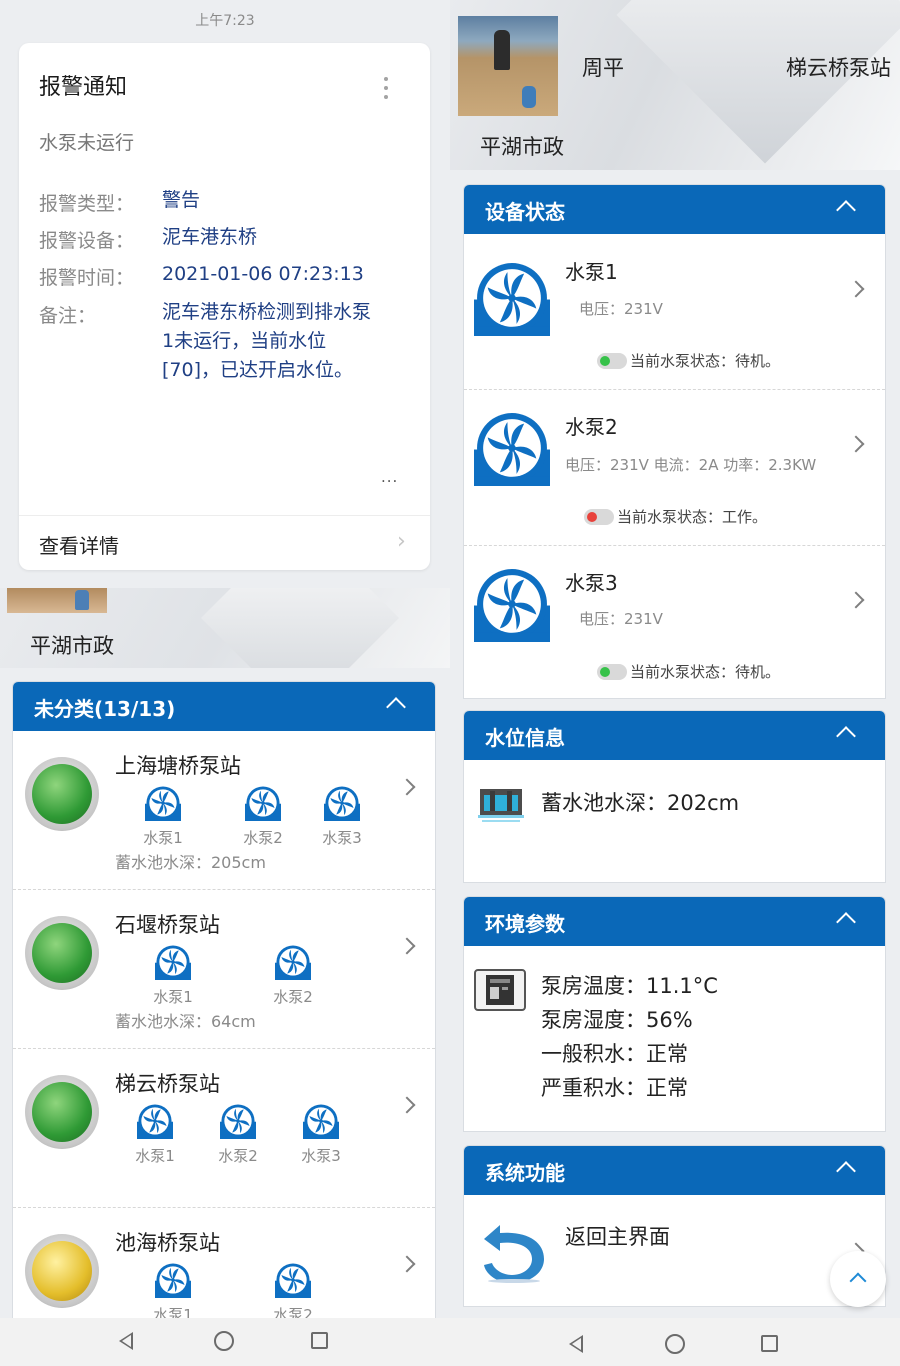  What do you see at coordinates (508, 66) in the screenshot?
I see `user-avatar` at bounding box center [508, 66].